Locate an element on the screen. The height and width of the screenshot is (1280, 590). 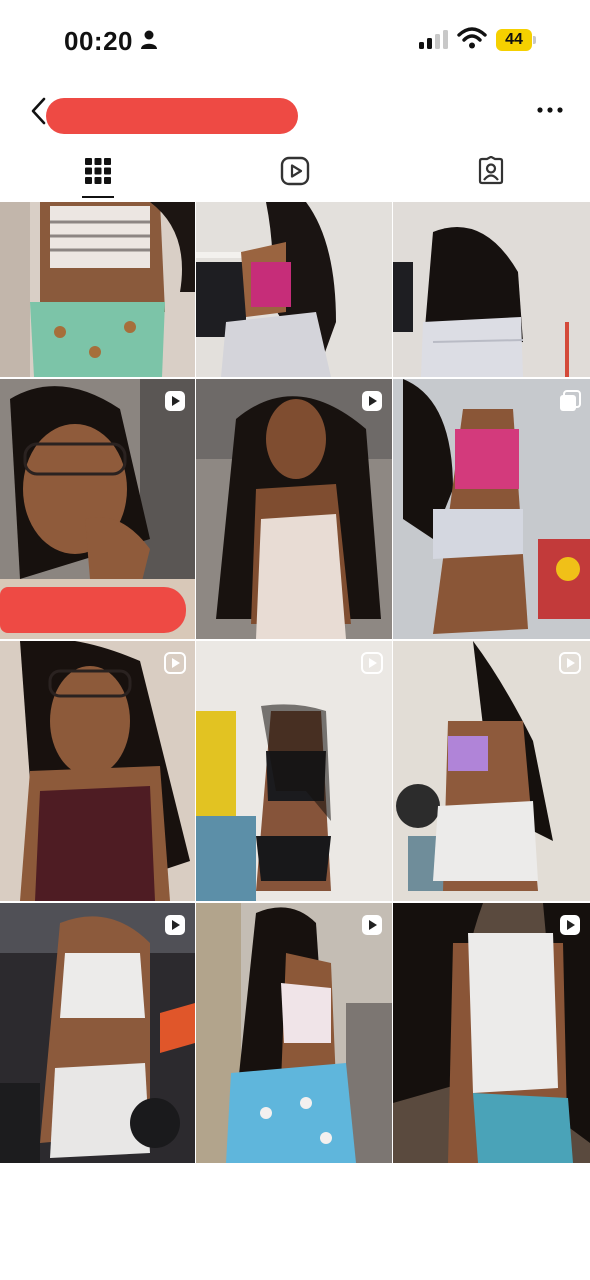
profile-header is located at coordinates (295, 115).